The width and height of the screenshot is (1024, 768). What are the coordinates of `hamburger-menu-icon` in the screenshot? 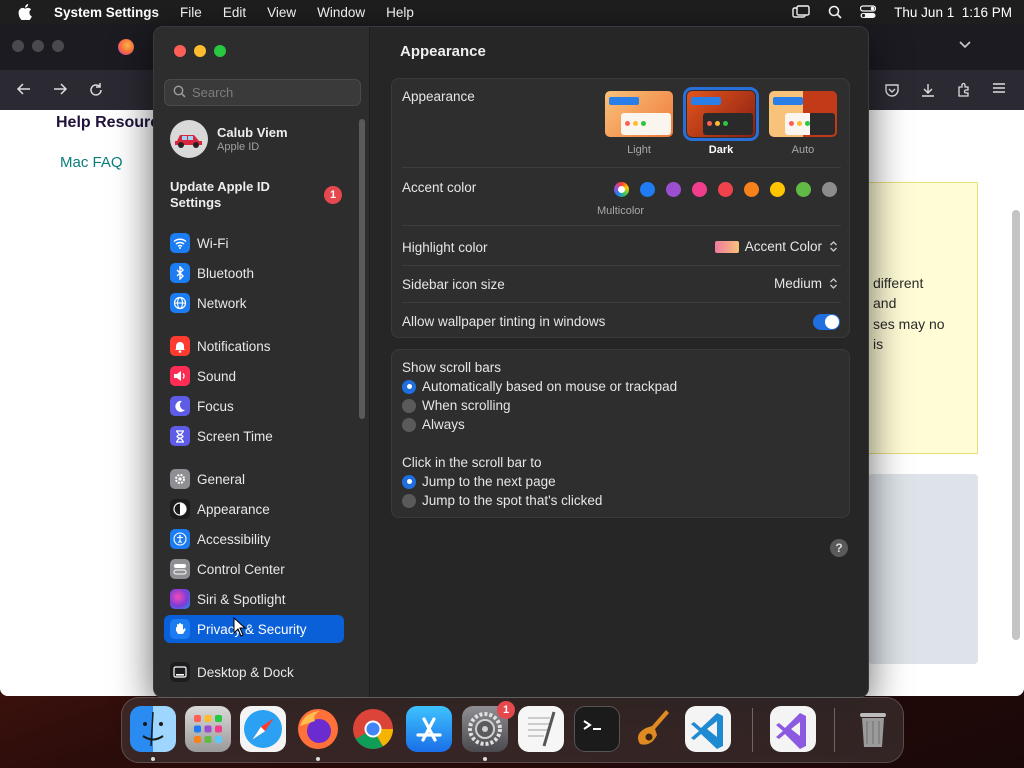 It's located at (999, 89).